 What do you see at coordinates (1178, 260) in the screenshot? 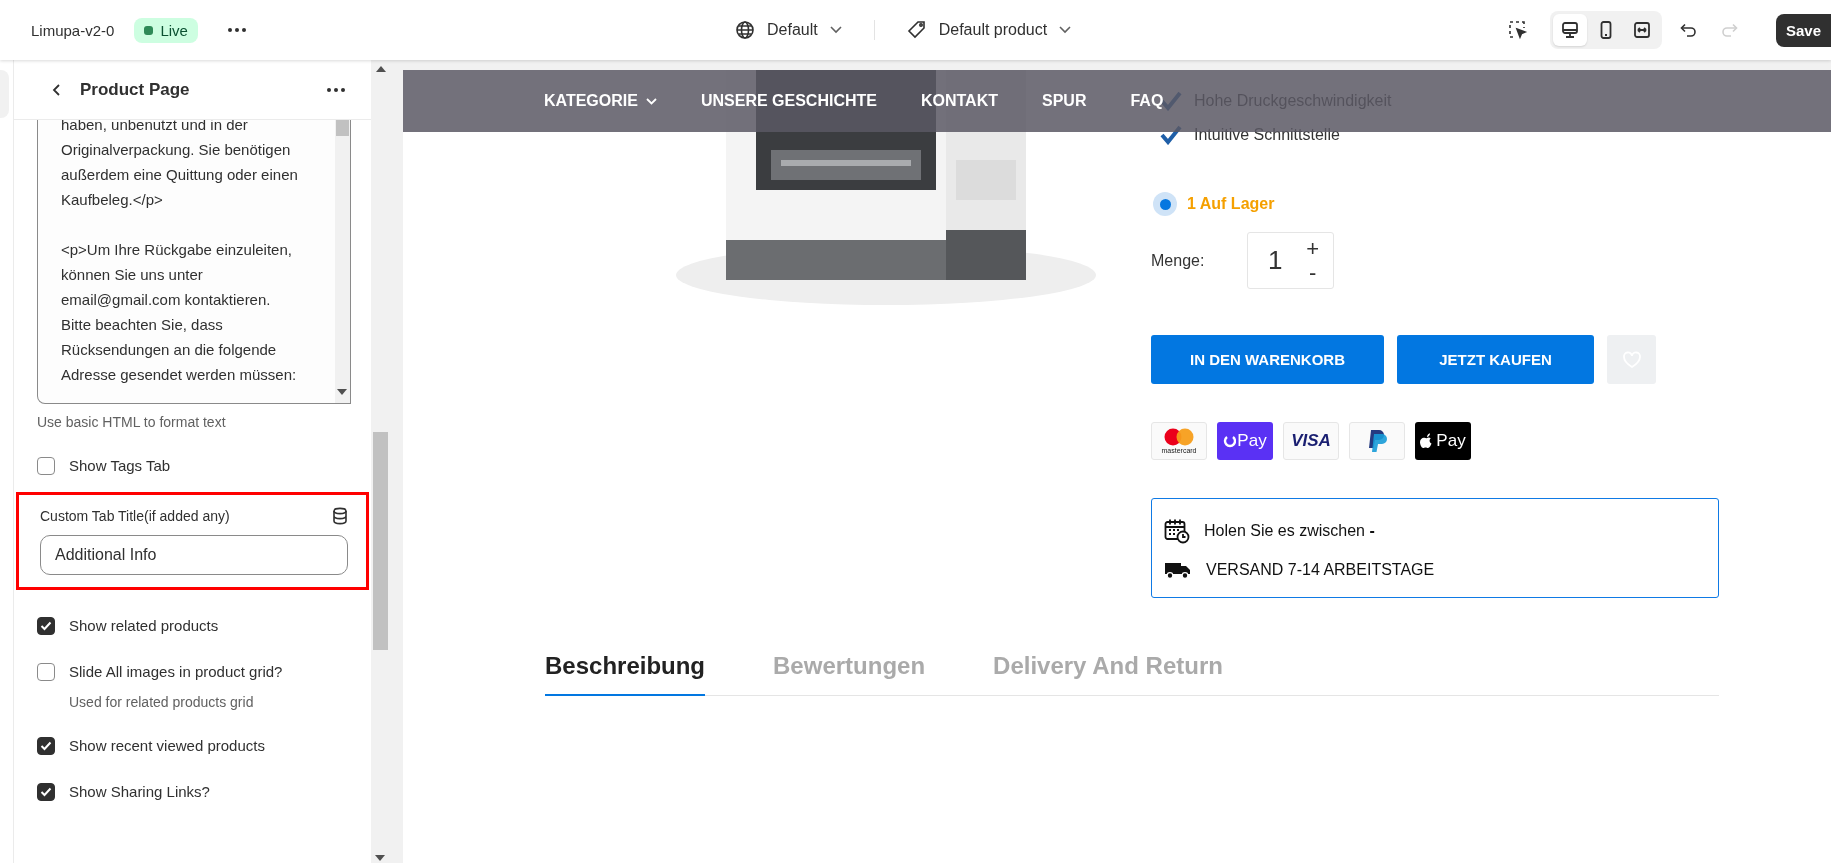
I see `quantity-label: Menge:` at bounding box center [1178, 260].